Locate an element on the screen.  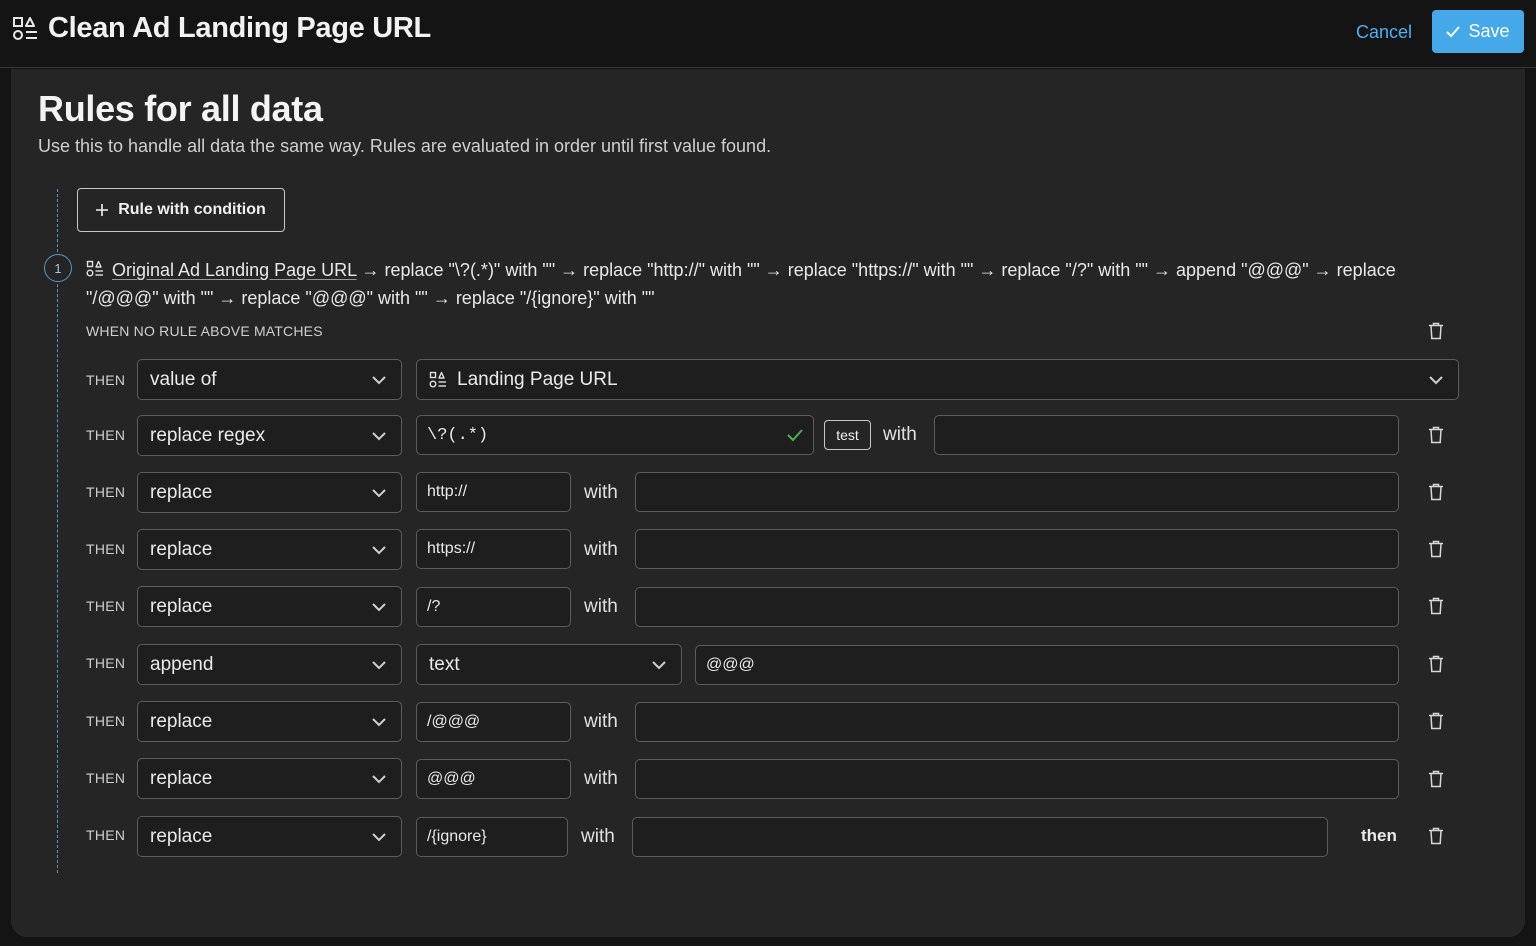
operation-select: value of is located at coordinates (269, 379).